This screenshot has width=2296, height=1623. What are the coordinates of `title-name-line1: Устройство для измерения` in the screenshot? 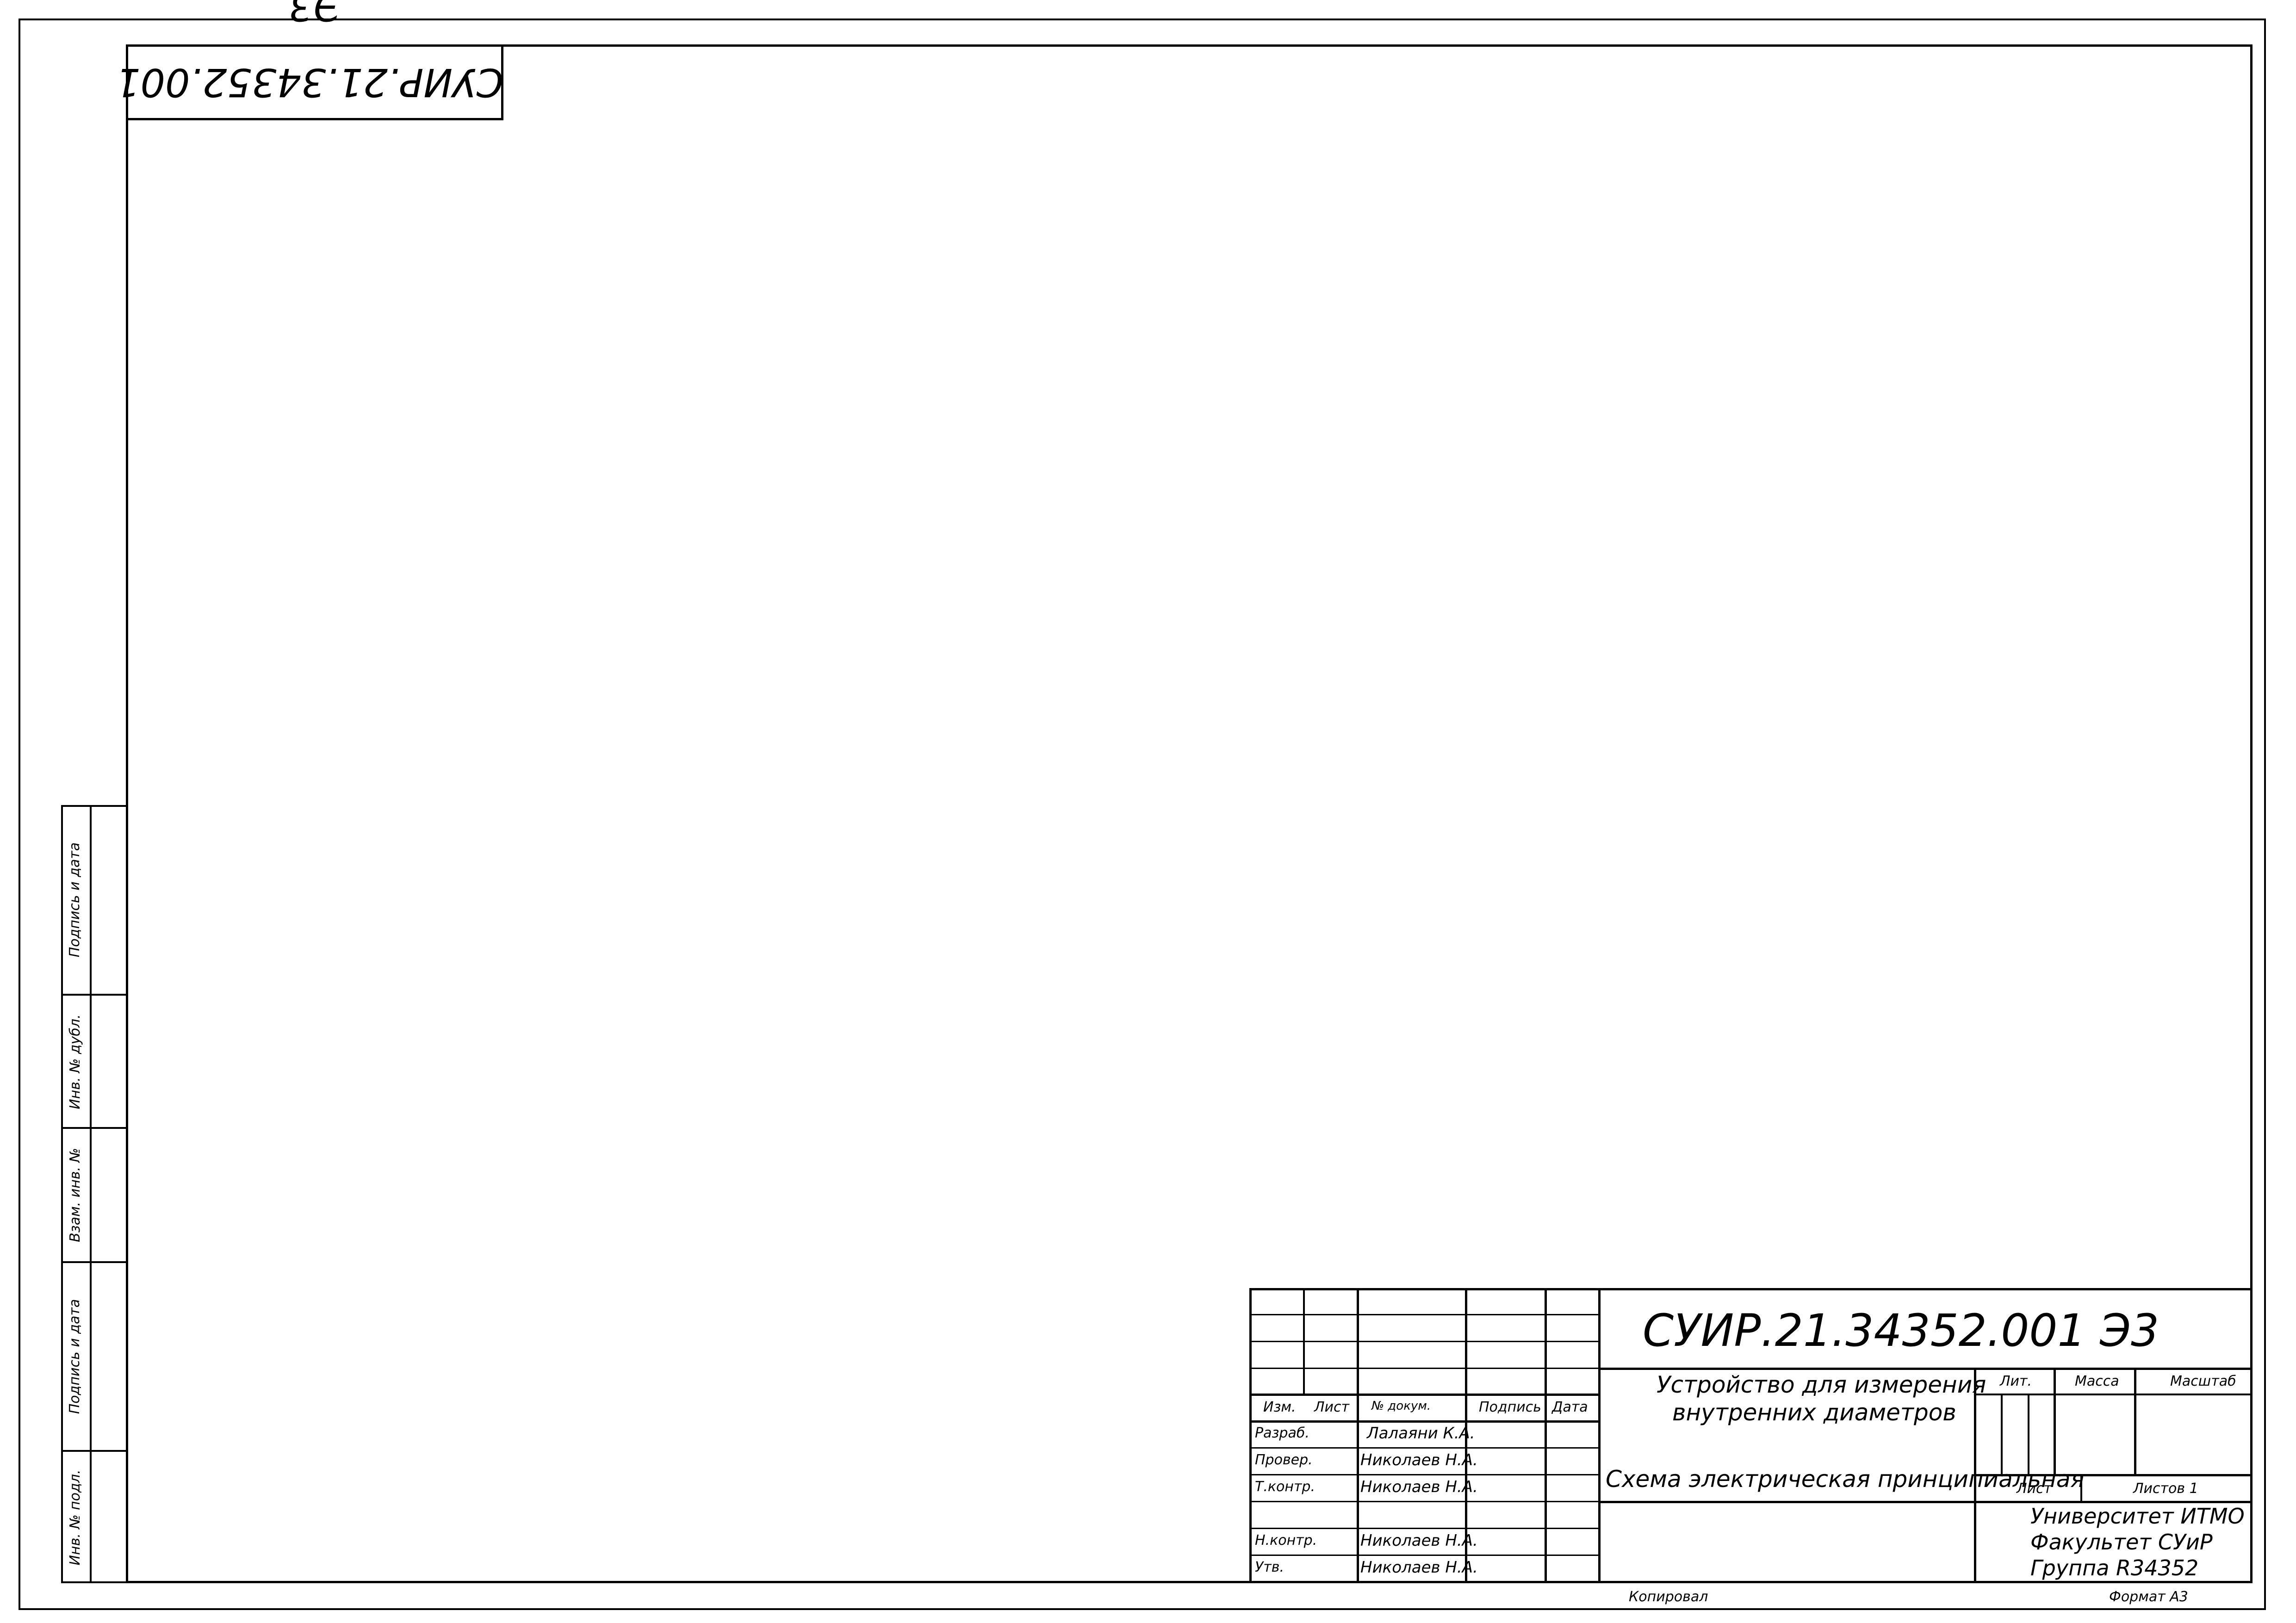 It's located at (1822, 1384).